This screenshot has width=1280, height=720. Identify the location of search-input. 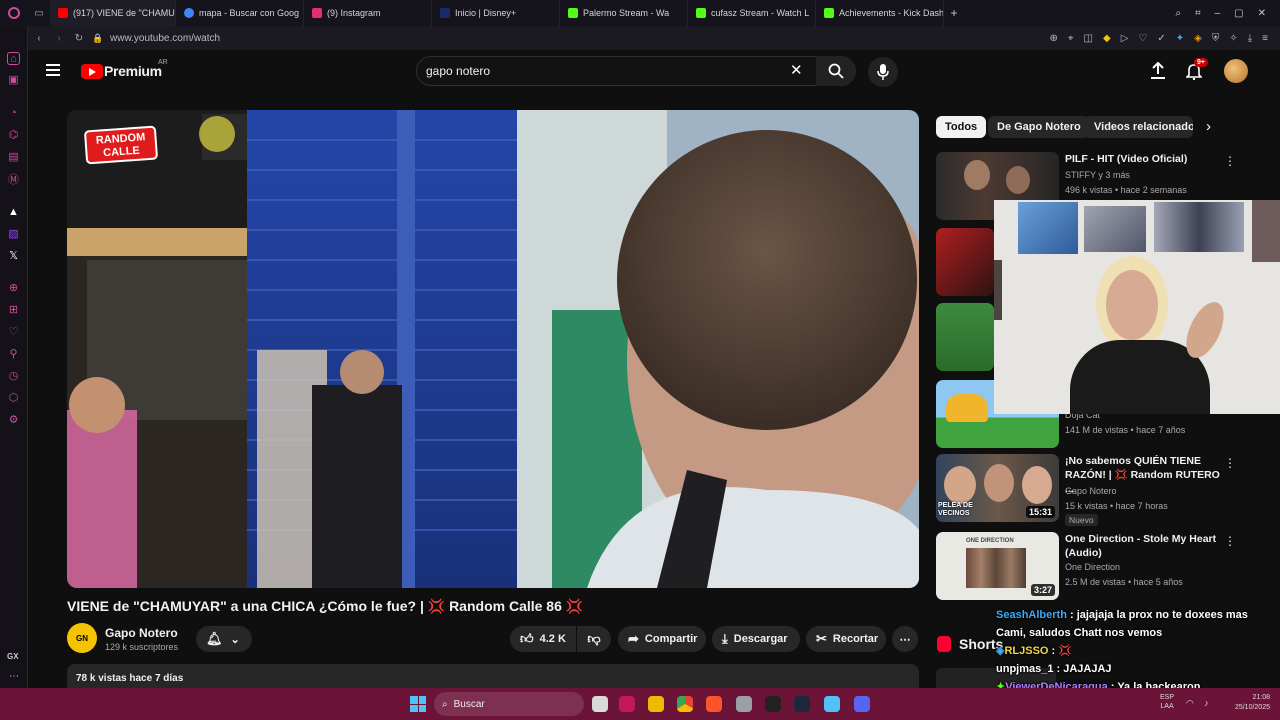
(601, 71).